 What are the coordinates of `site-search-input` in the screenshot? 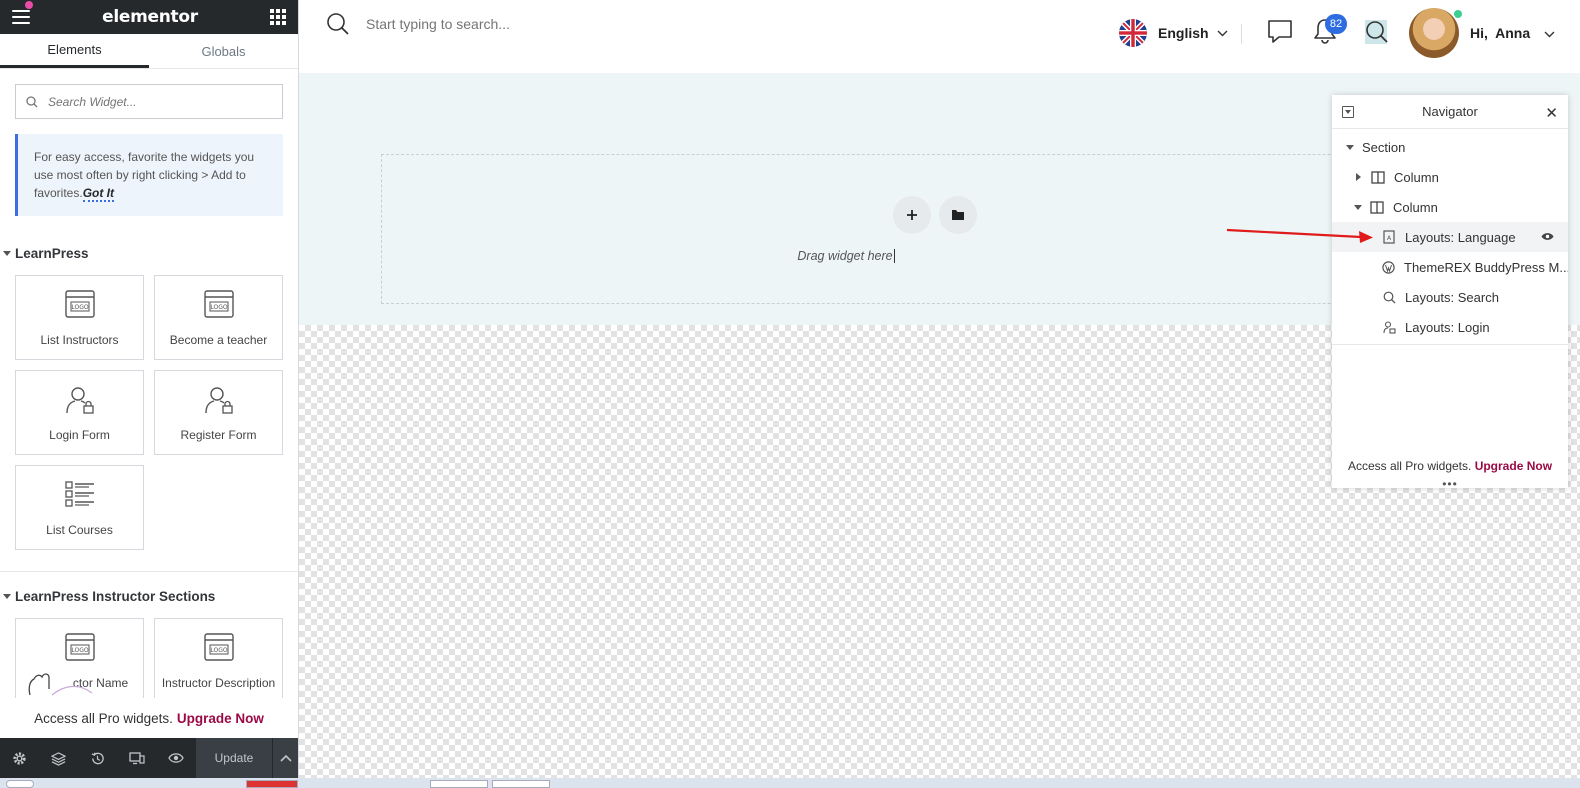 It's located at (514, 24).